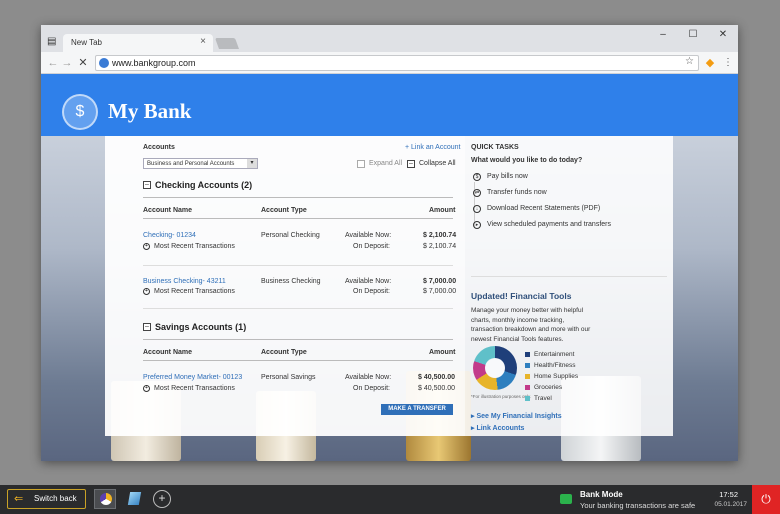 The width and height of the screenshot is (780, 514). I want to click on chevron-down-icon: ▾, so click(252, 163).